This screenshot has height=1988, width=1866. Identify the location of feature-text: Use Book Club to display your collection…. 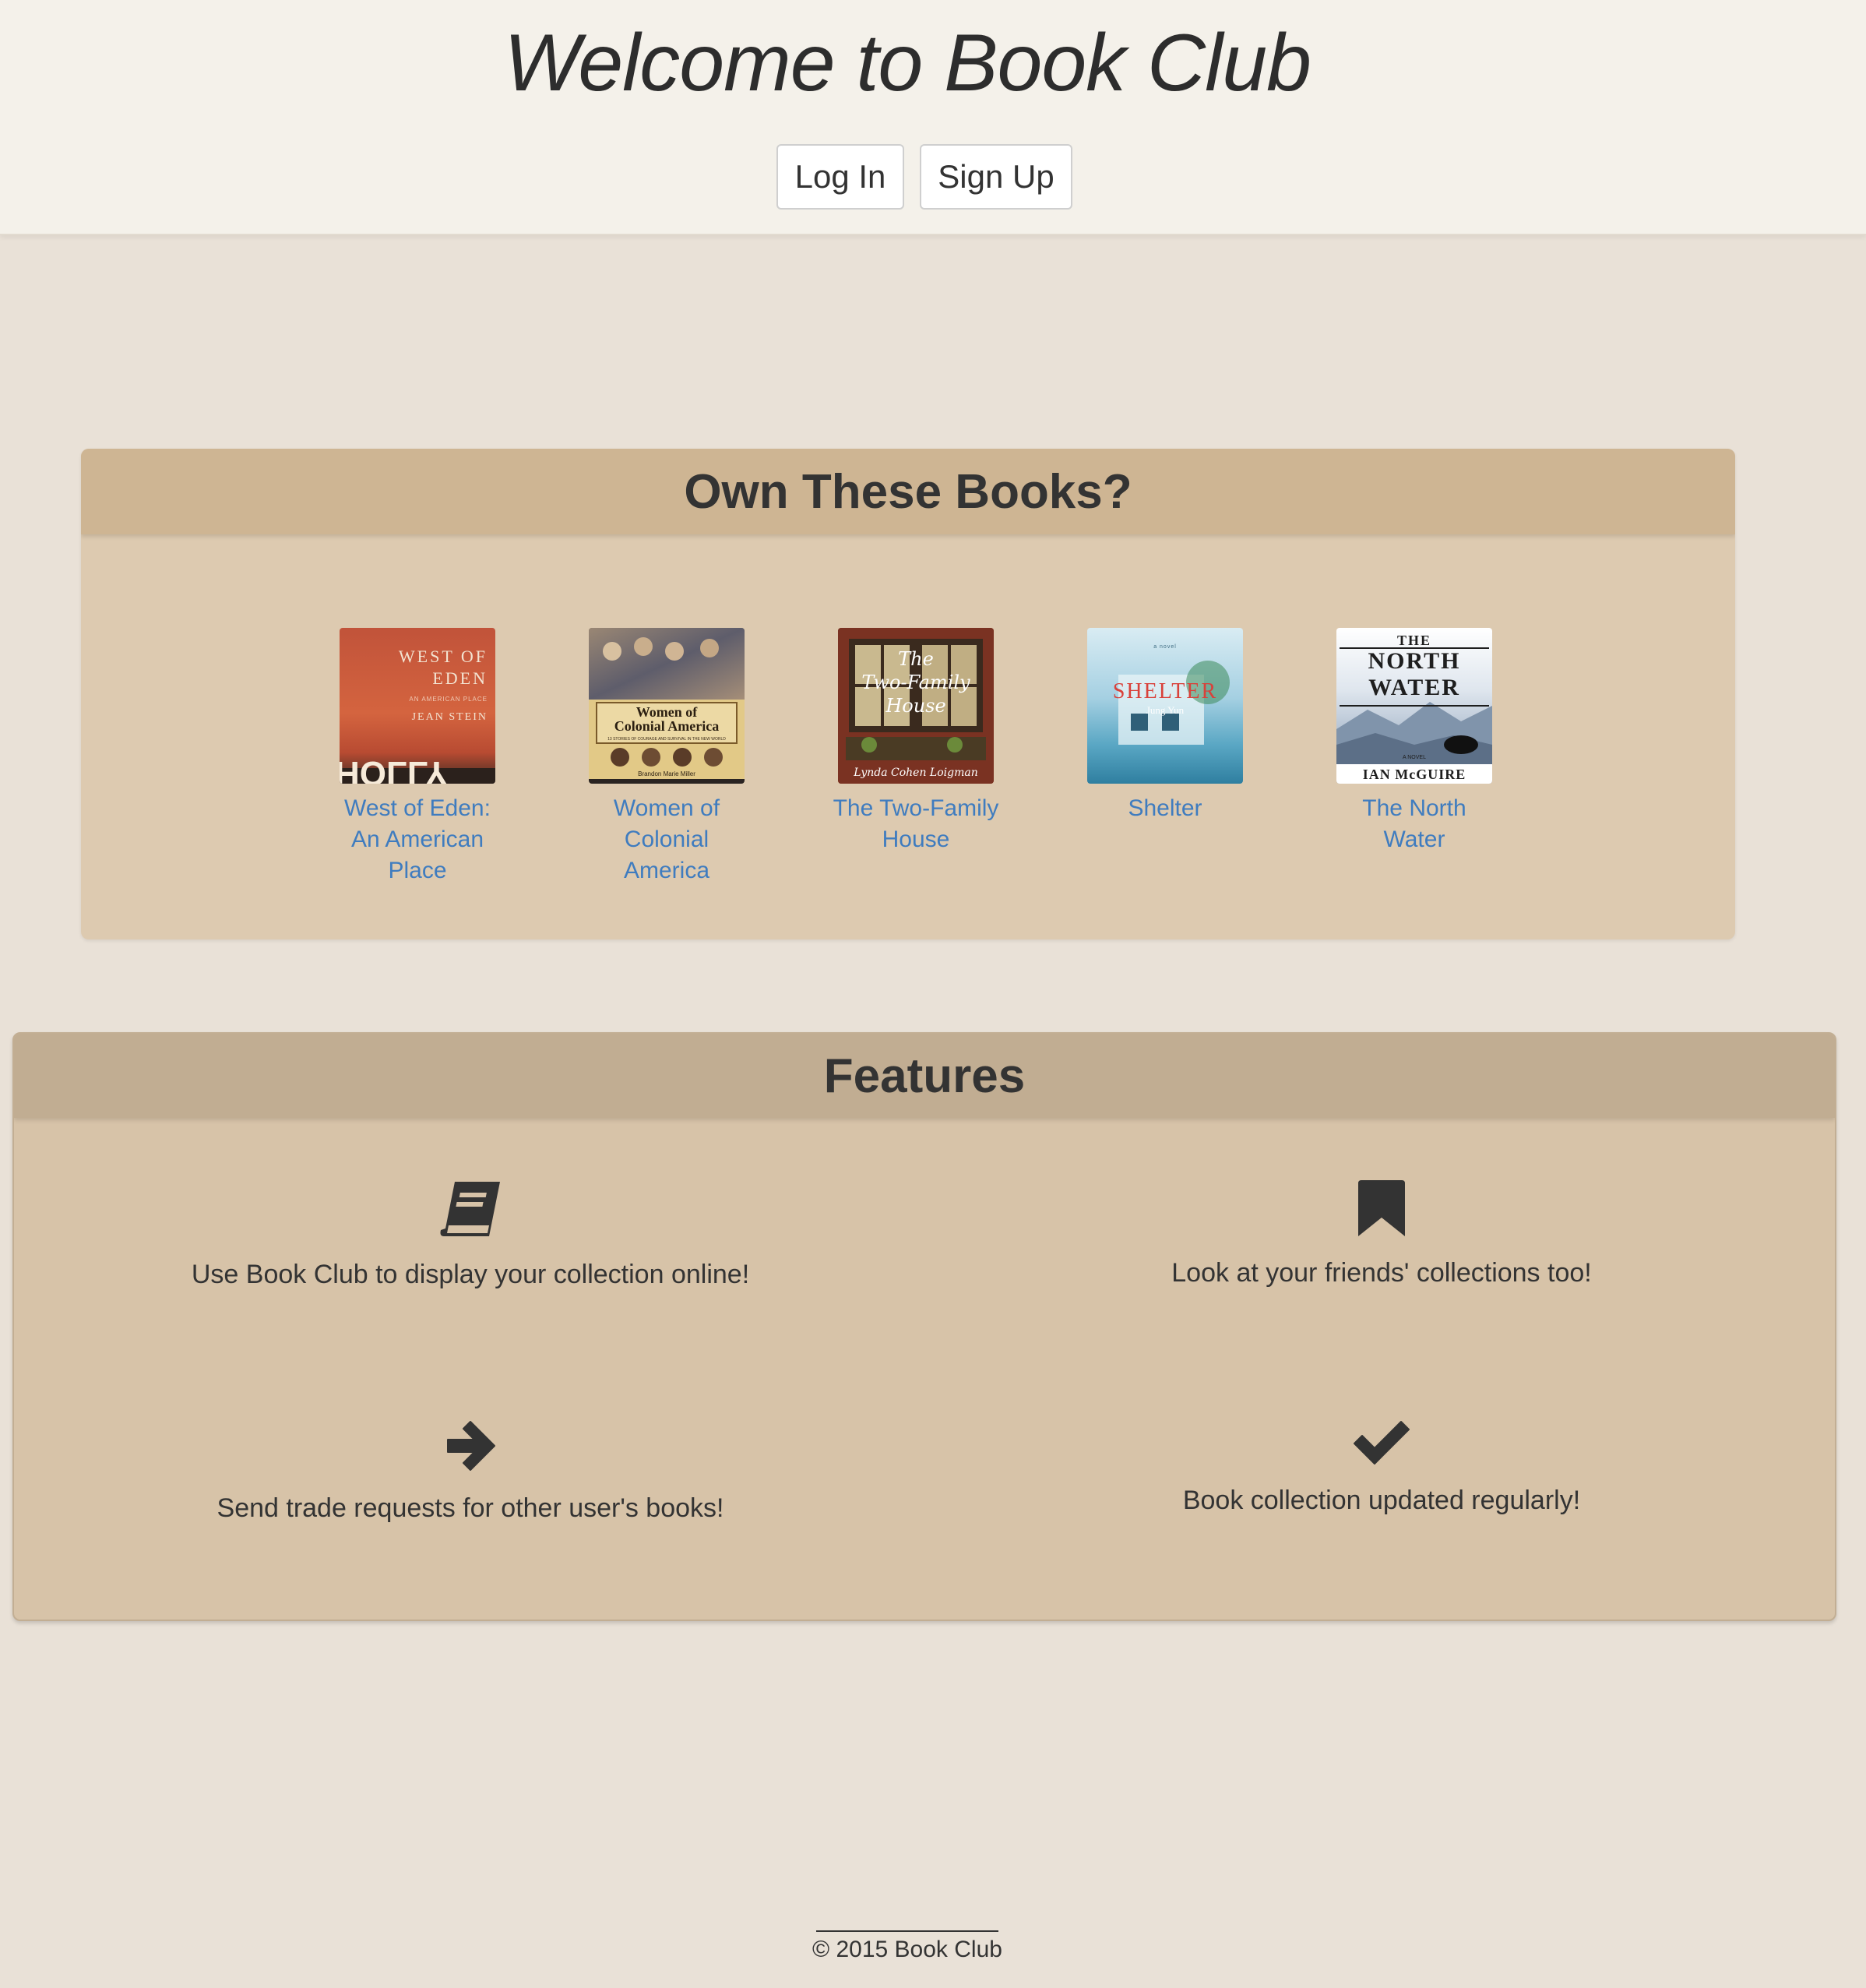
(470, 1274).